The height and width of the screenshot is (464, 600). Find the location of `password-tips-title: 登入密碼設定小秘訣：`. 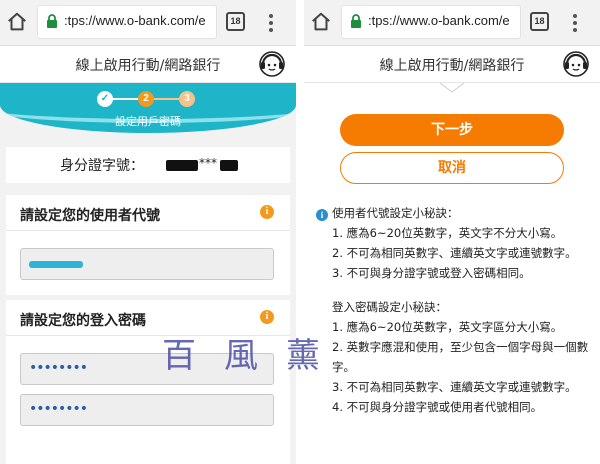

password-tips-title: 登入密碼設定小秘訣： is located at coordinates (389, 307).